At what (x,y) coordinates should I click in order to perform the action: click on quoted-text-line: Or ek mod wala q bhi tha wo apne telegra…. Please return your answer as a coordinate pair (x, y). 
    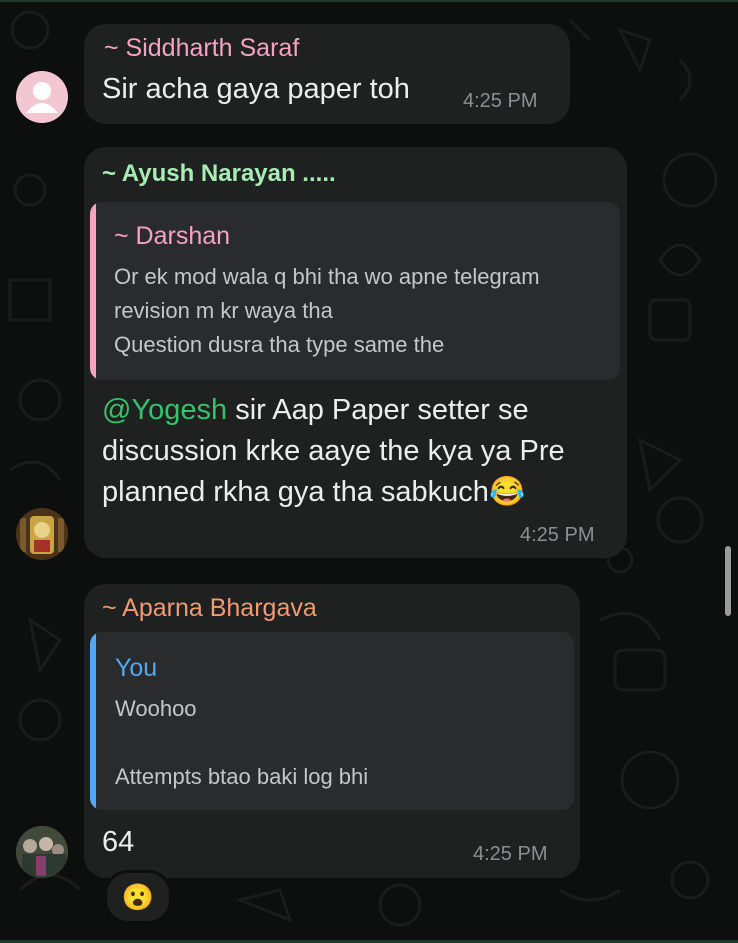
    Looking at the image, I should click on (327, 276).